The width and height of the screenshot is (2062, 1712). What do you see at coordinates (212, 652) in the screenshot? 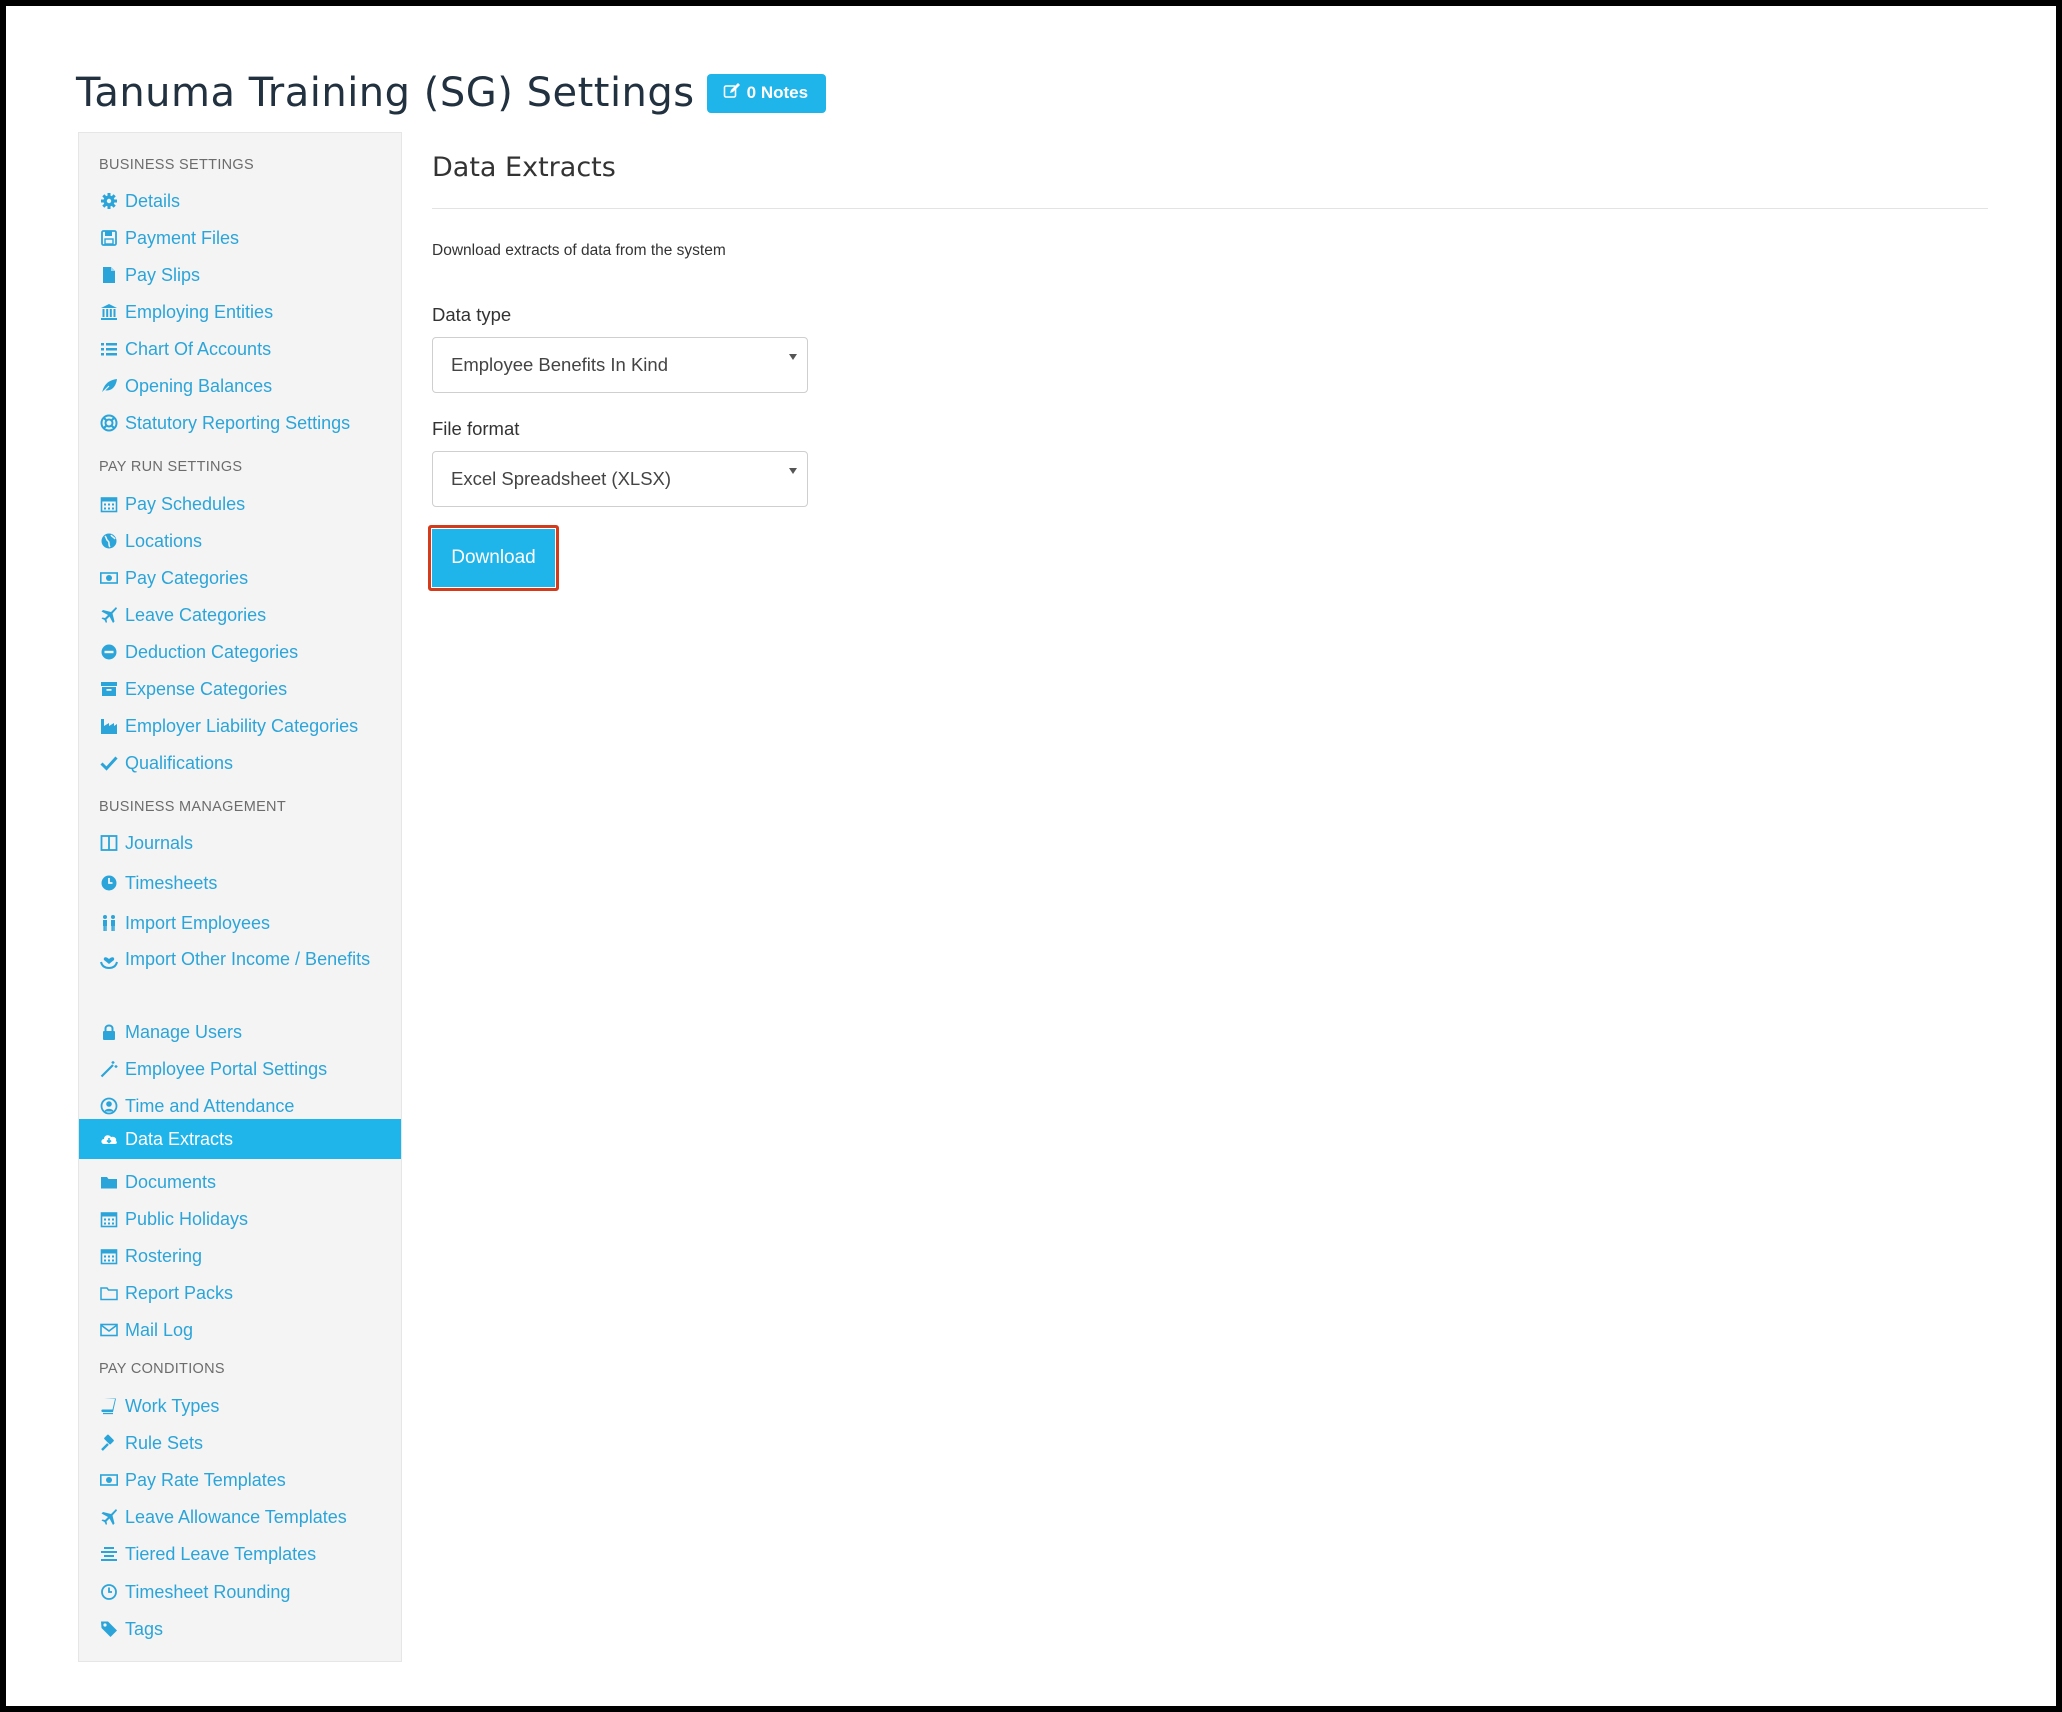
I see `sidebar-item-label: Deduction Categories` at bounding box center [212, 652].